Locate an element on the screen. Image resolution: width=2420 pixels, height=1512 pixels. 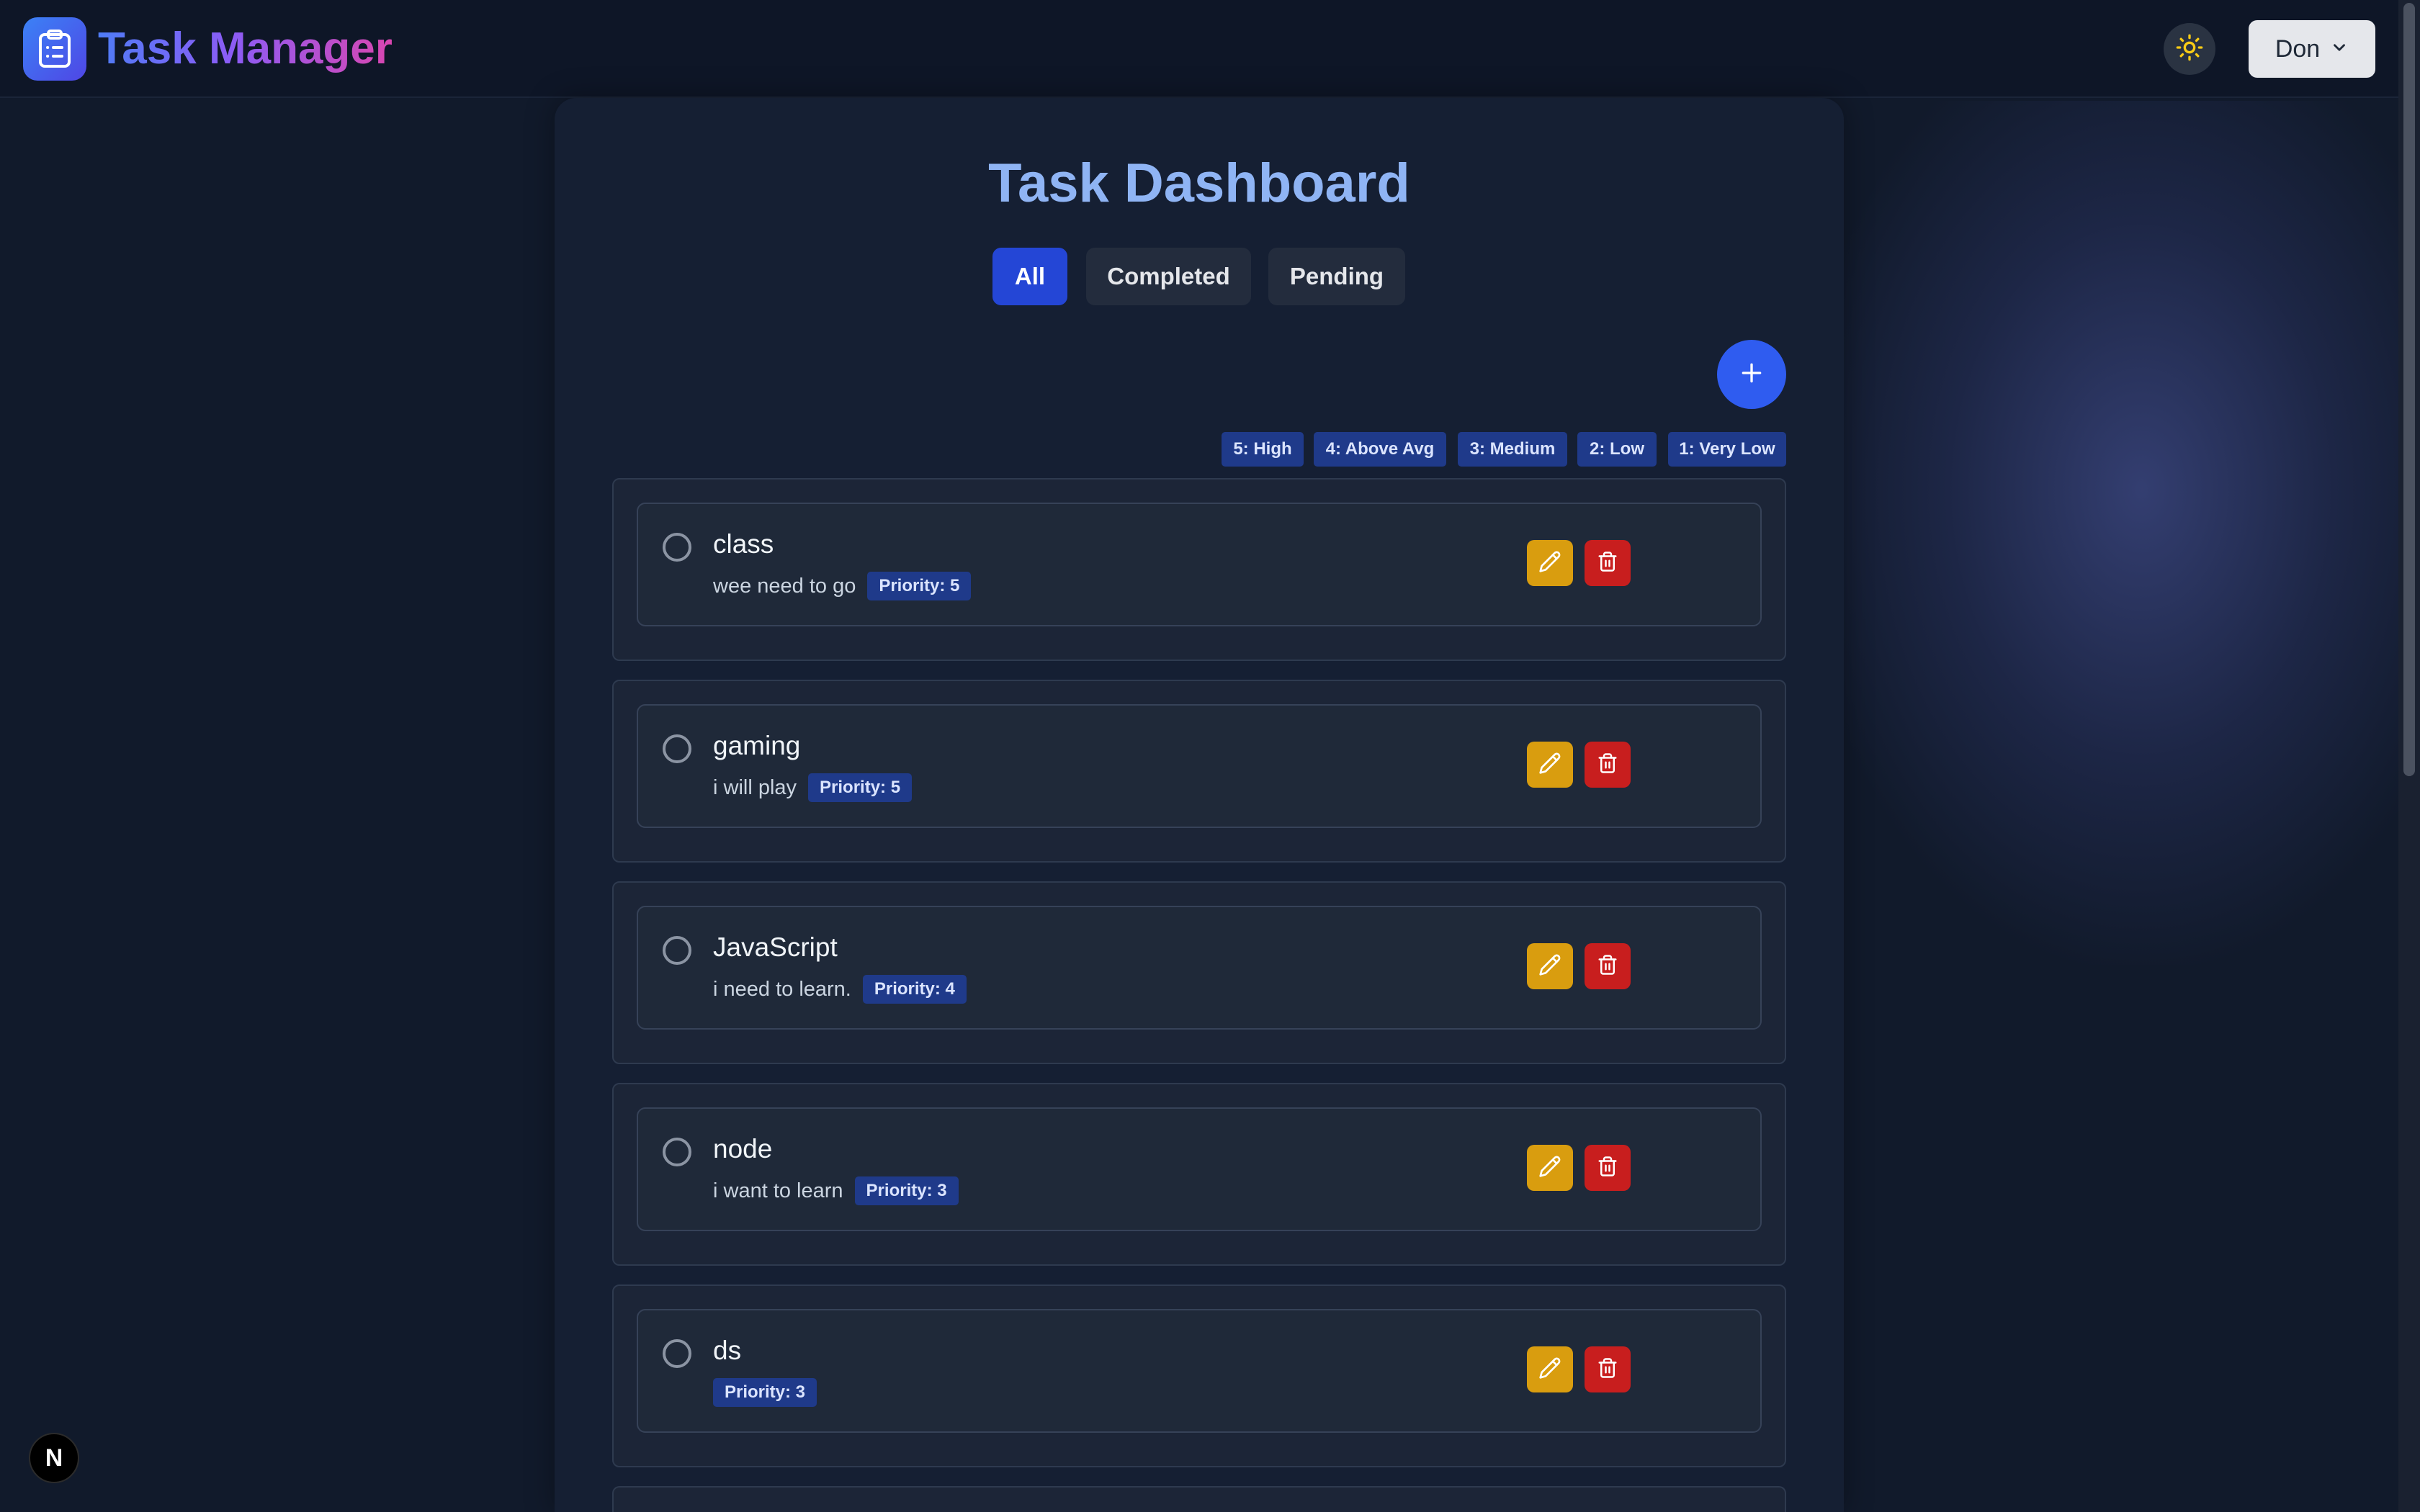
task-description: i need to learn. is located at coordinates (782, 989).